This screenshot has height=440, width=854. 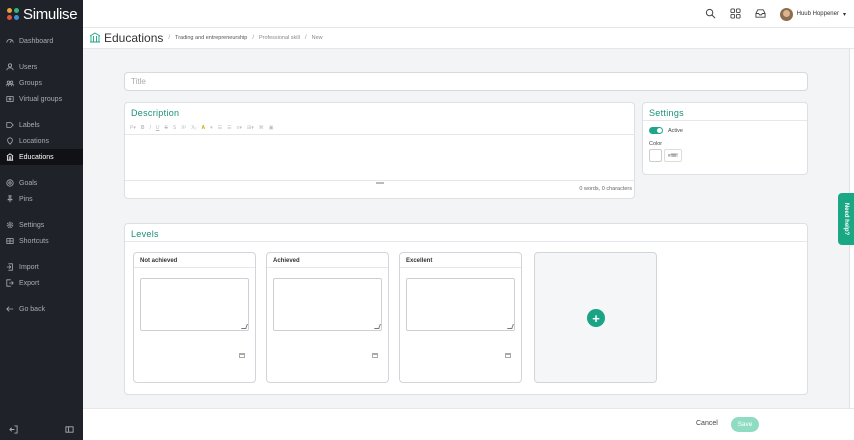 I want to click on ordered-list-icon: ☰, so click(x=220, y=128).